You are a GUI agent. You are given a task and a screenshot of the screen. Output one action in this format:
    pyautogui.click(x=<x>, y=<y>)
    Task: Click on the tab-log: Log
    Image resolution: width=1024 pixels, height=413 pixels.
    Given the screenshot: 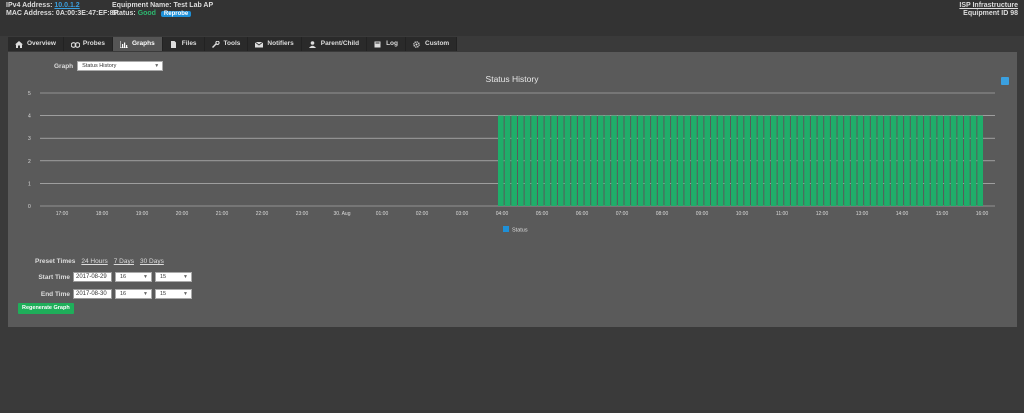 What is the action you would take?
    pyautogui.click(x=386, y=44)
    